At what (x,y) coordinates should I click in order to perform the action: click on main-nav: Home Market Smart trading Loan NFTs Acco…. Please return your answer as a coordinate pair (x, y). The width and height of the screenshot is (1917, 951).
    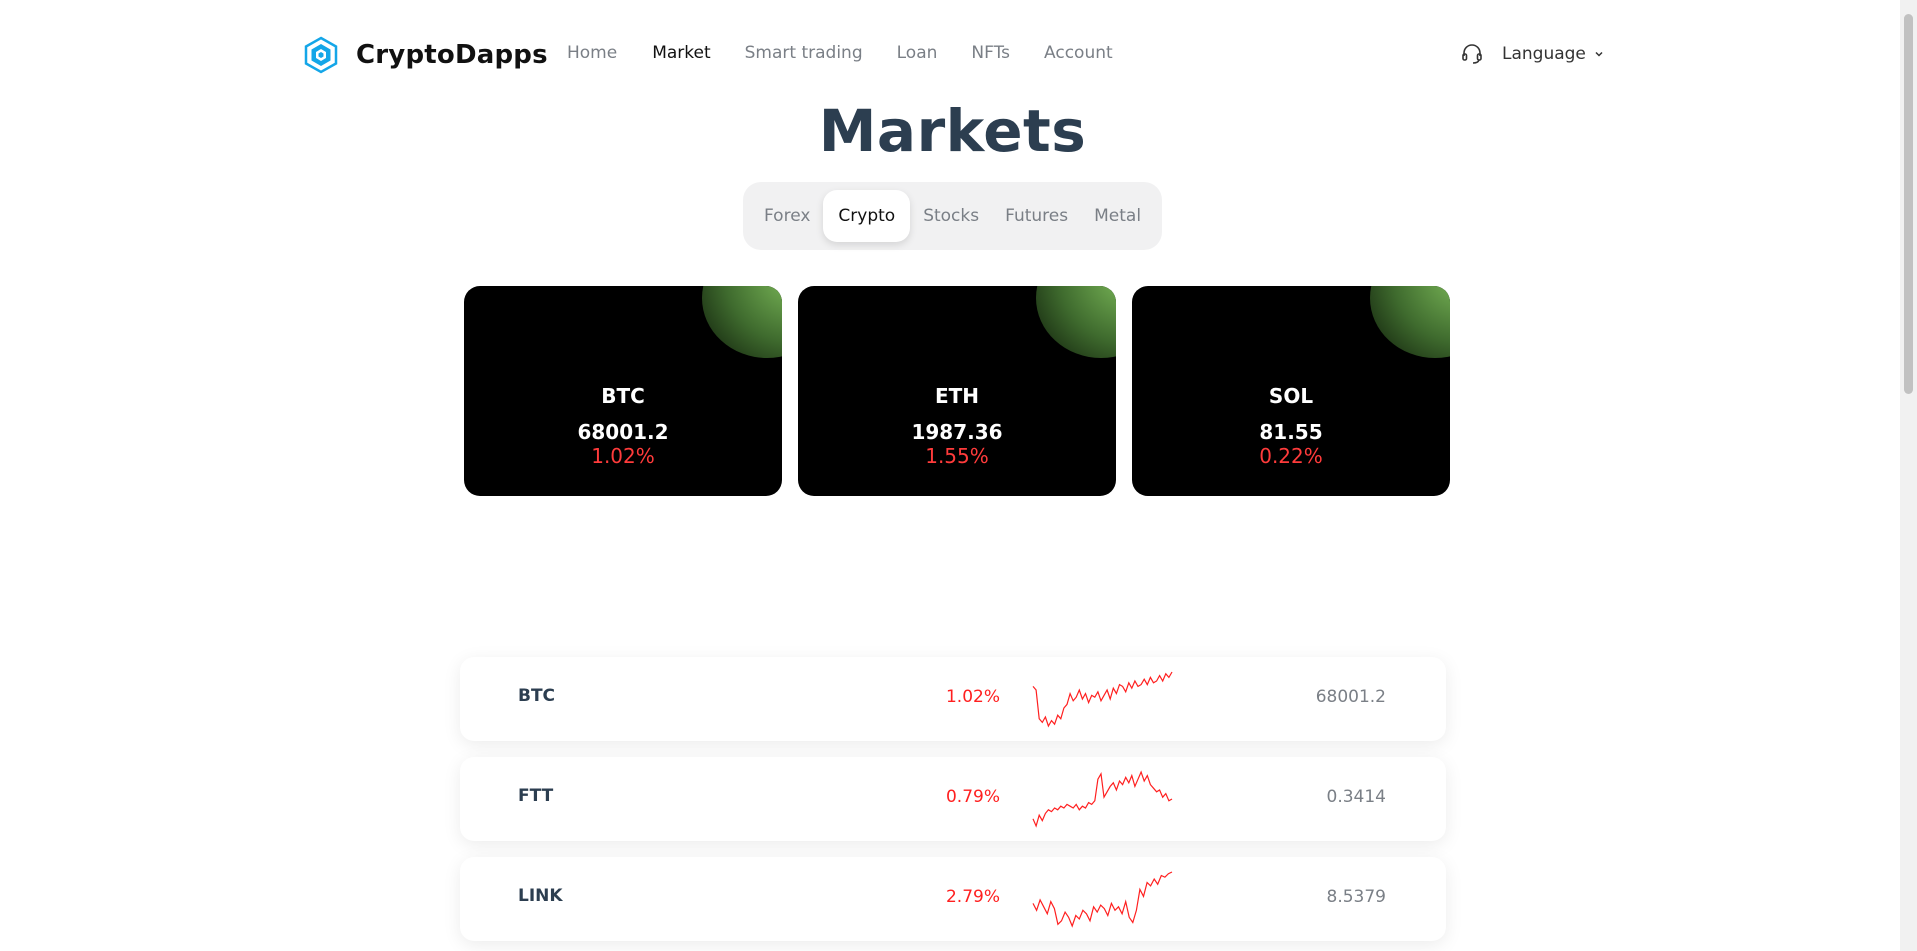
    Looking at the image, I should click on (857, 53).